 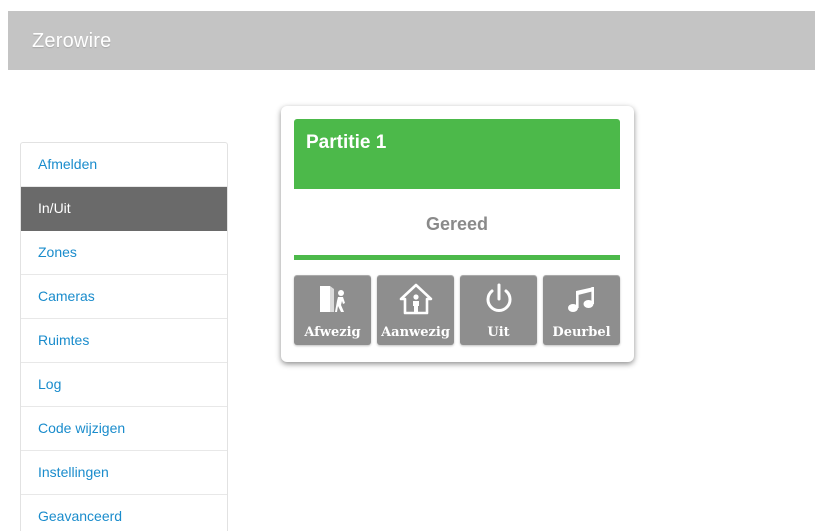 I want to click on power-icon, so click(x=498, y=299).